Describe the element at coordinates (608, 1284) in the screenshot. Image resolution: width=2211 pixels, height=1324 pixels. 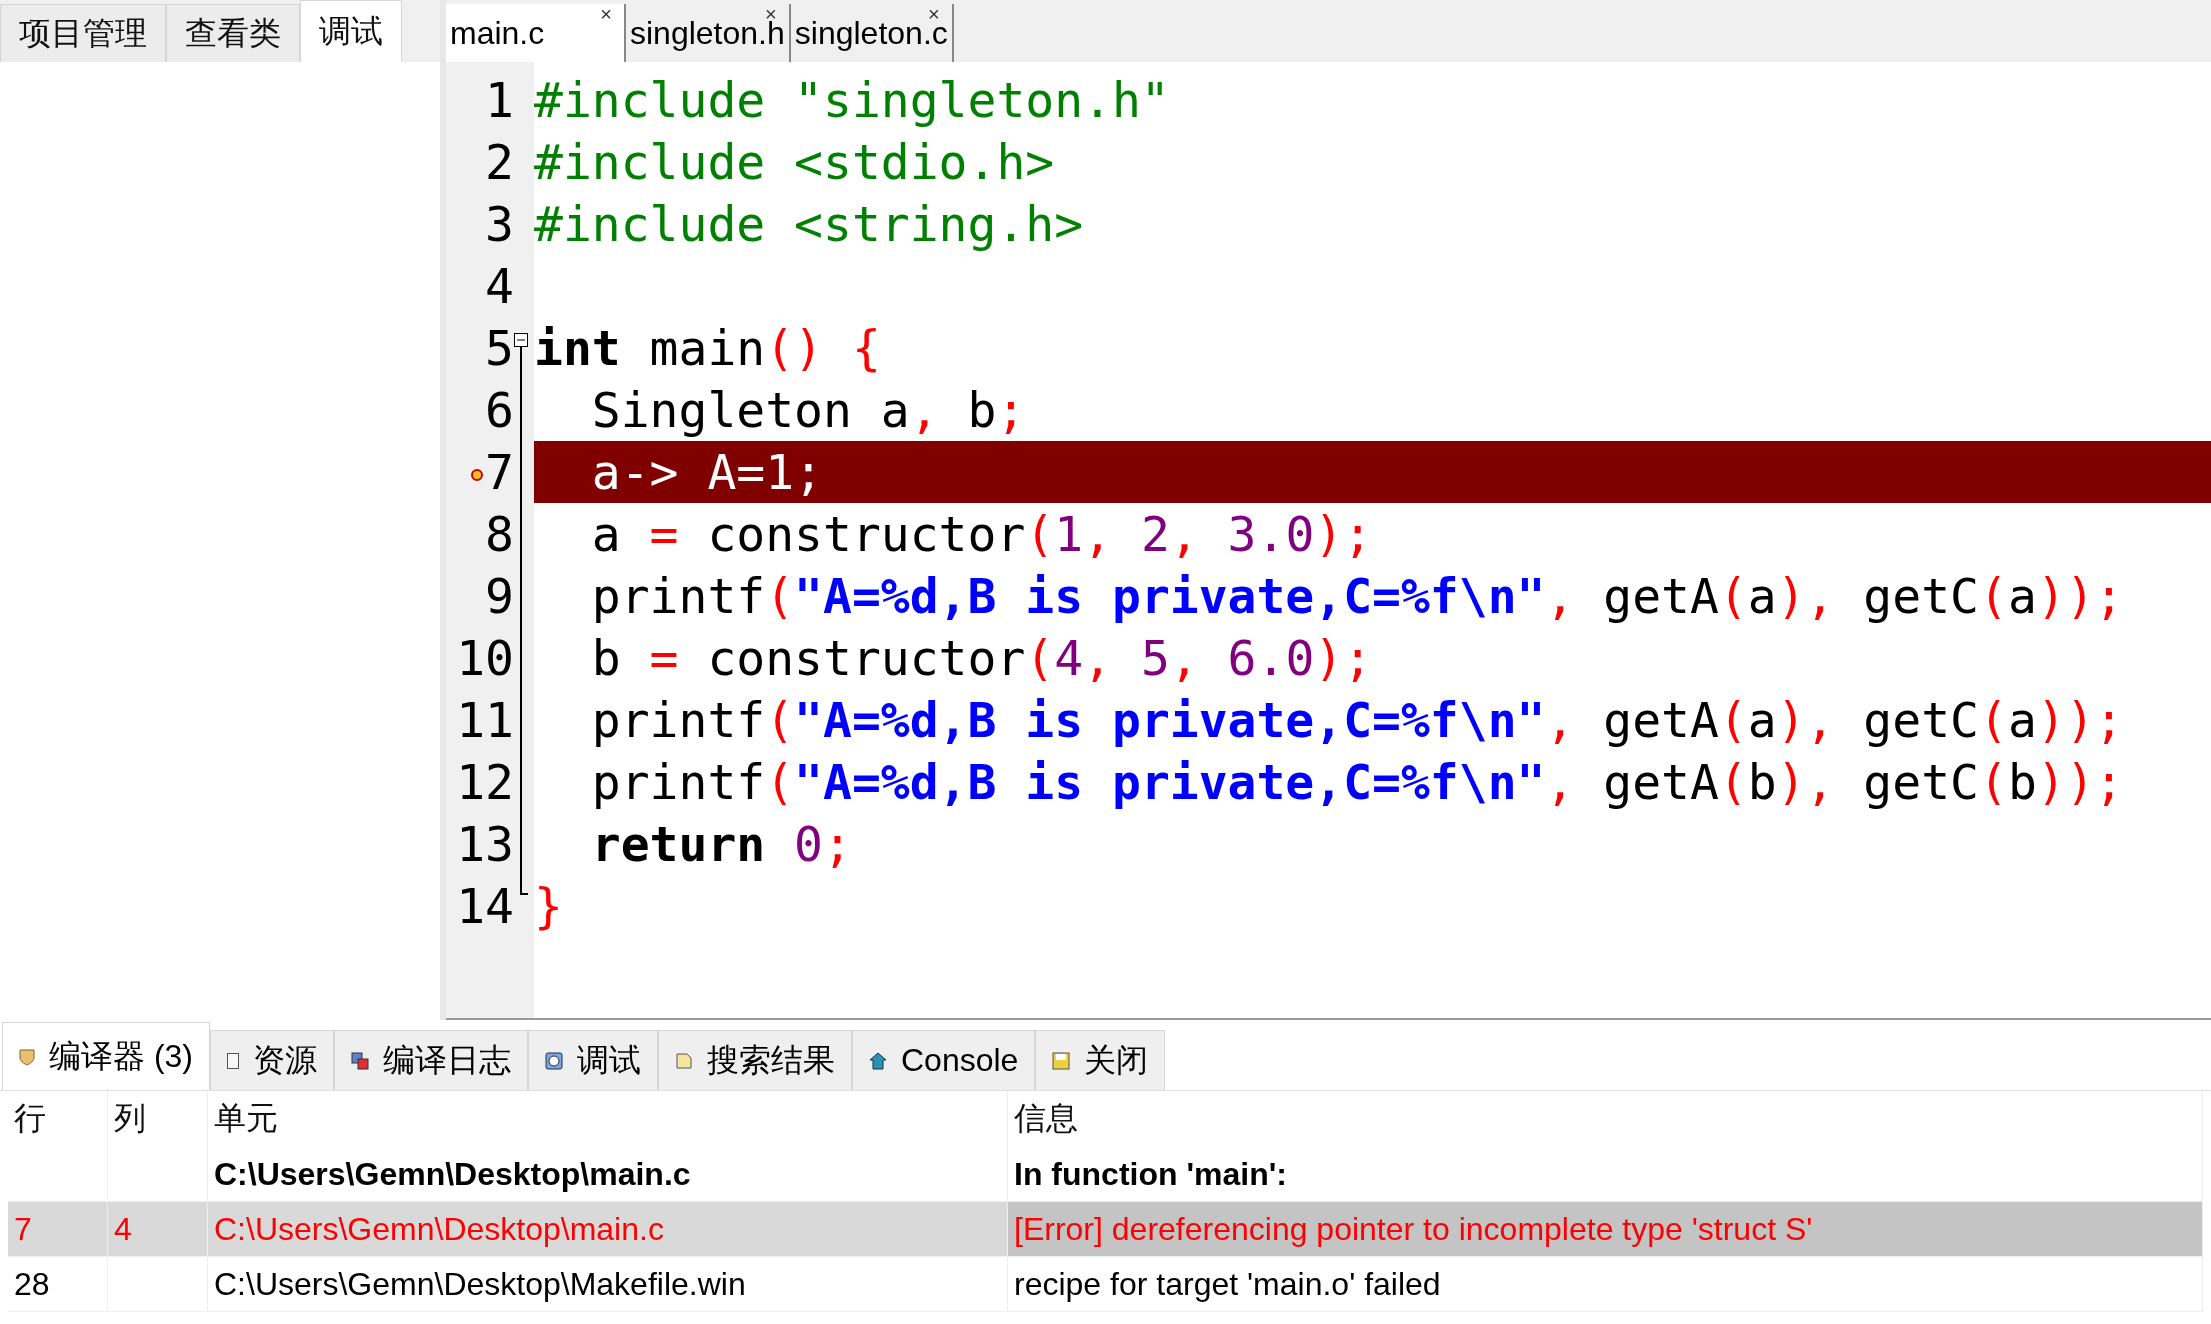
I see `table-cell: C:\Users\Gemn\Desktop\Makefile.win` at that location.